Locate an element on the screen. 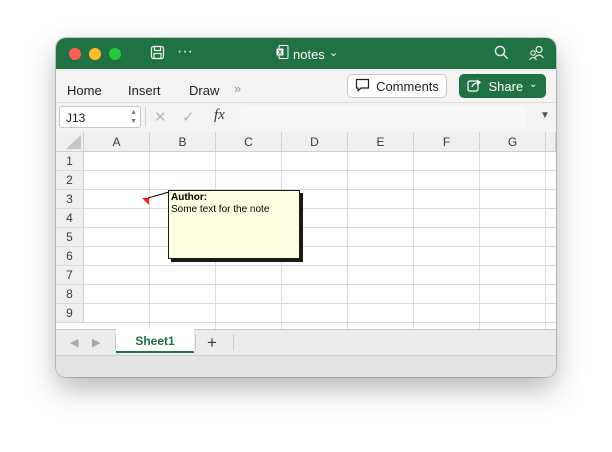  tab-draw: Draw is located at coordinates (204, 90).